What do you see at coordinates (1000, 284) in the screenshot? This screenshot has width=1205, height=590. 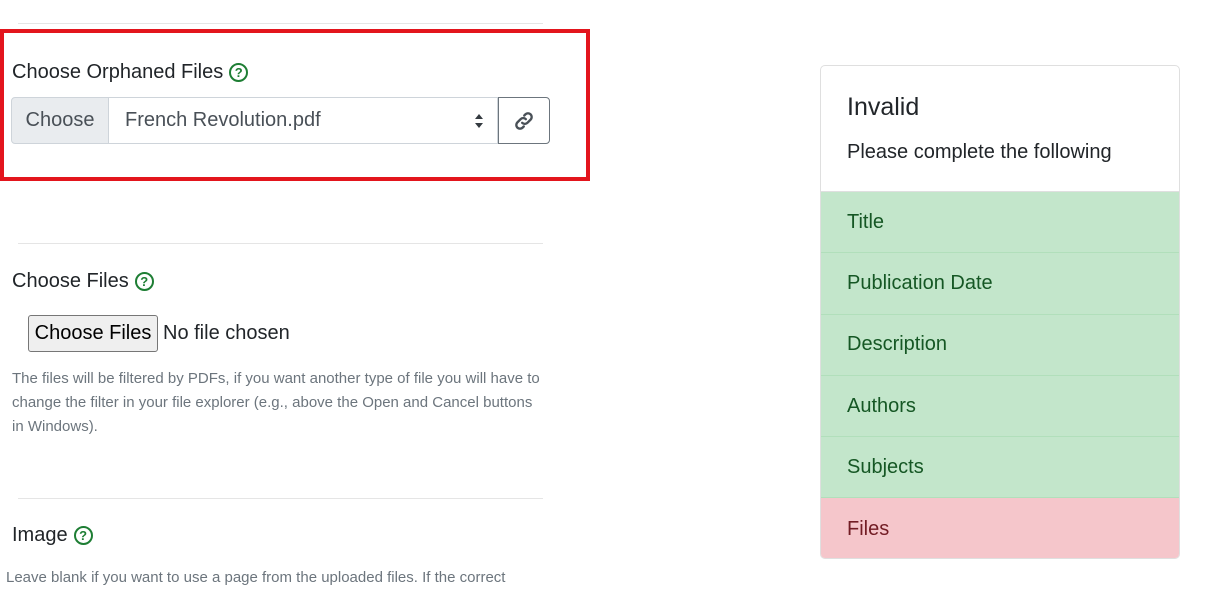 I see `validation-item-publication-date: Publication Date` at bounding box center [1000, 284].